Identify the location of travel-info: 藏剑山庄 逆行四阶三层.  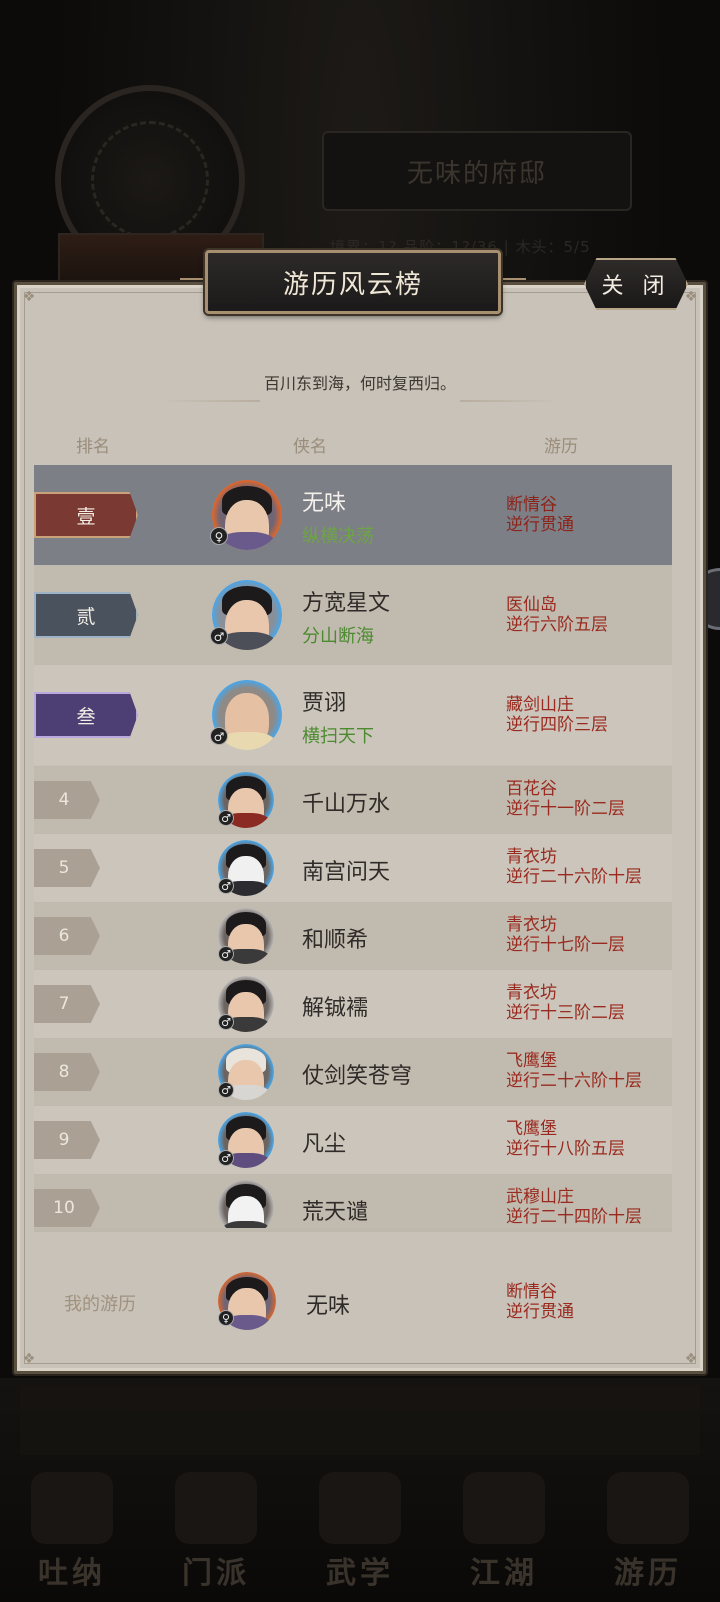
(557, 715).